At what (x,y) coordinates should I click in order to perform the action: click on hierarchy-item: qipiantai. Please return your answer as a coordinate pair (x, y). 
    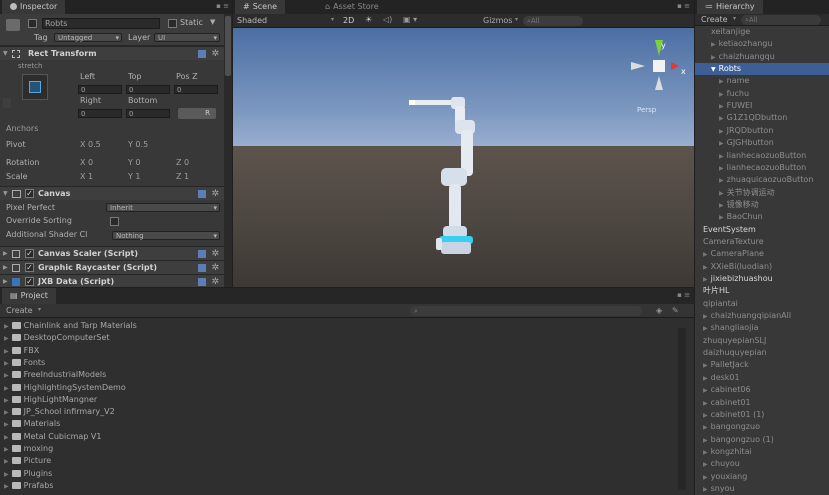
    Looking at the image, I should click on (716, 304).